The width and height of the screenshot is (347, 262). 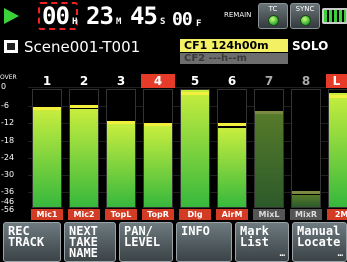 What do you see at coordinates (305, 20) in the screenshot?
I see `sync-led-icon` at bounding box center [305, 20].